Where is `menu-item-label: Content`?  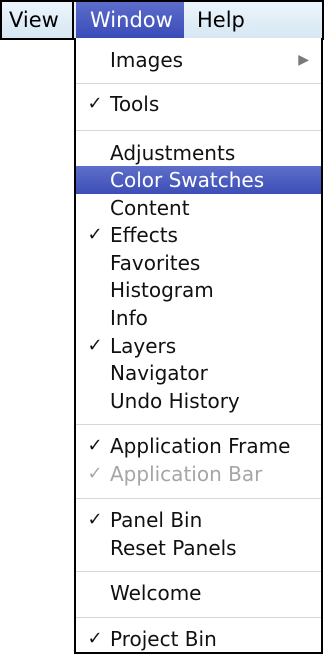 menu-item-label: Content is located at coordinates (150, 208).